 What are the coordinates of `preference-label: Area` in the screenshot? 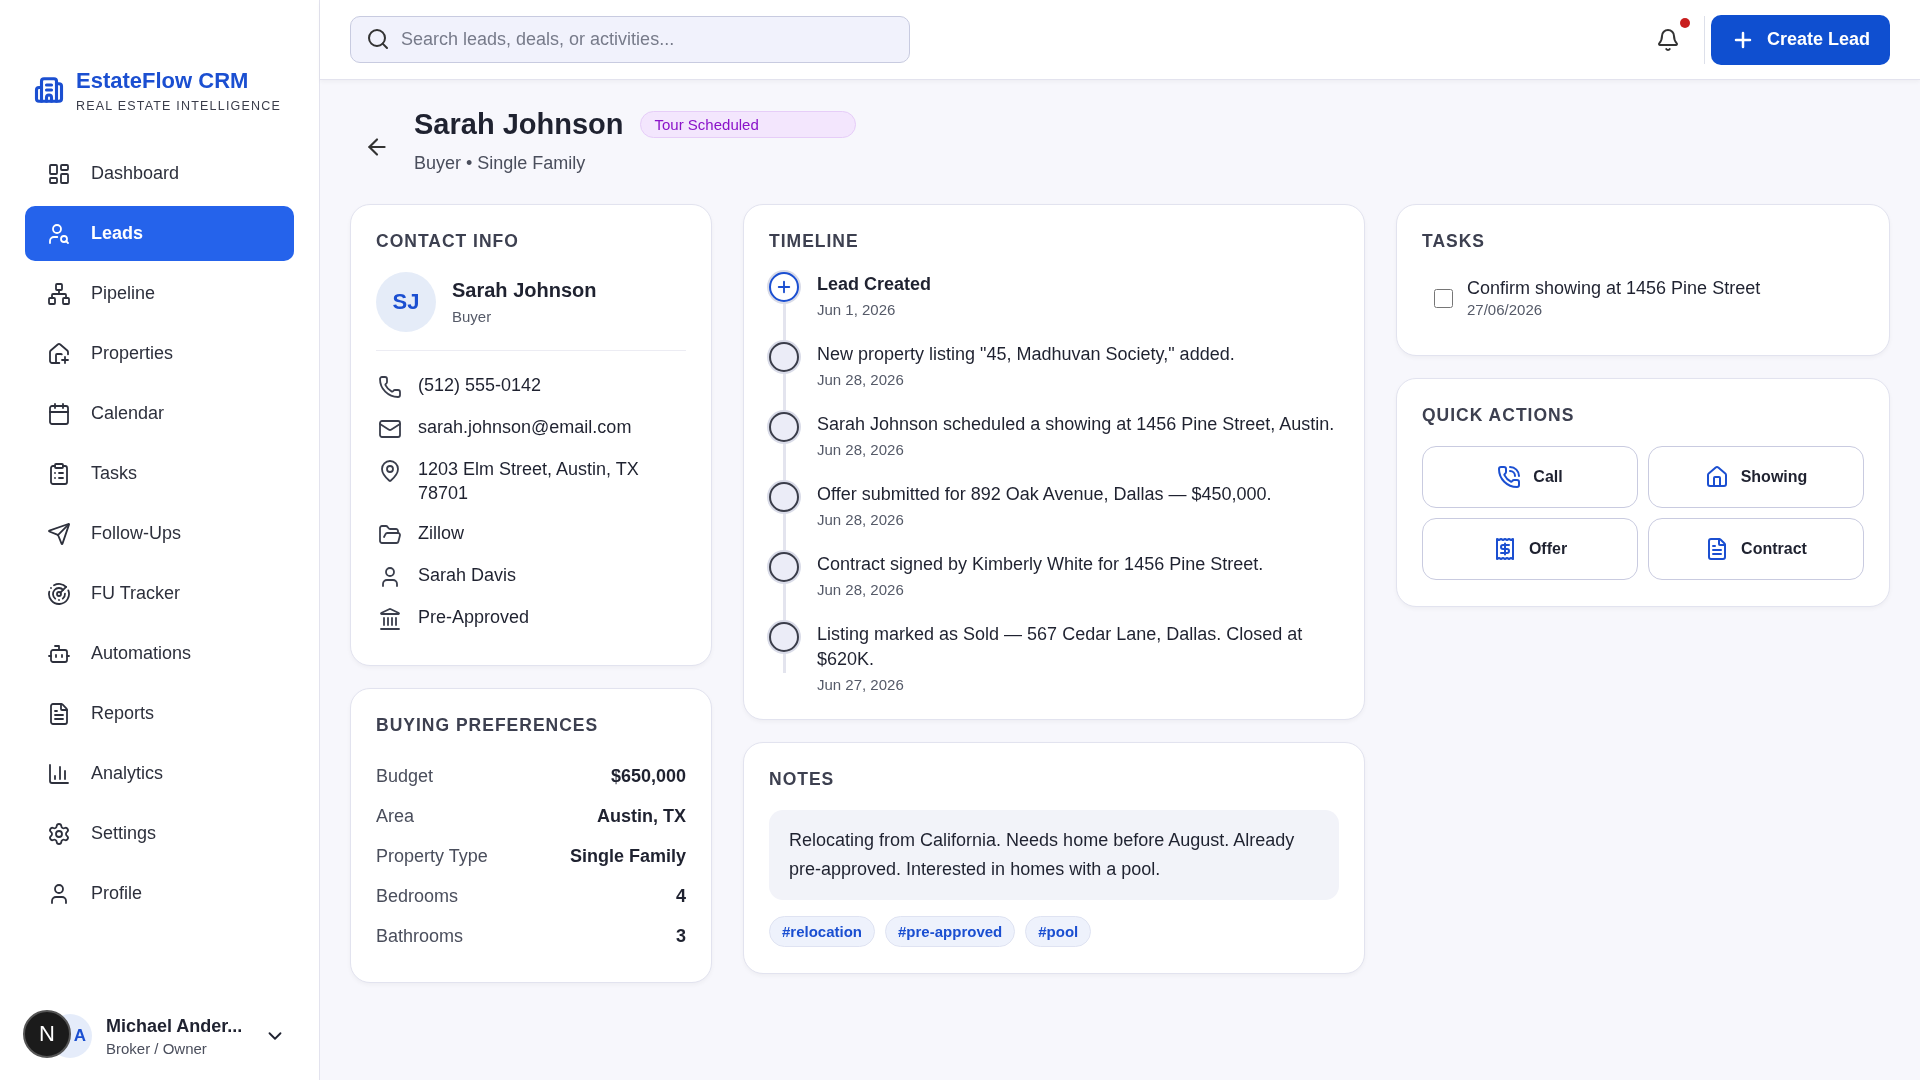 It's located at (395, 816).